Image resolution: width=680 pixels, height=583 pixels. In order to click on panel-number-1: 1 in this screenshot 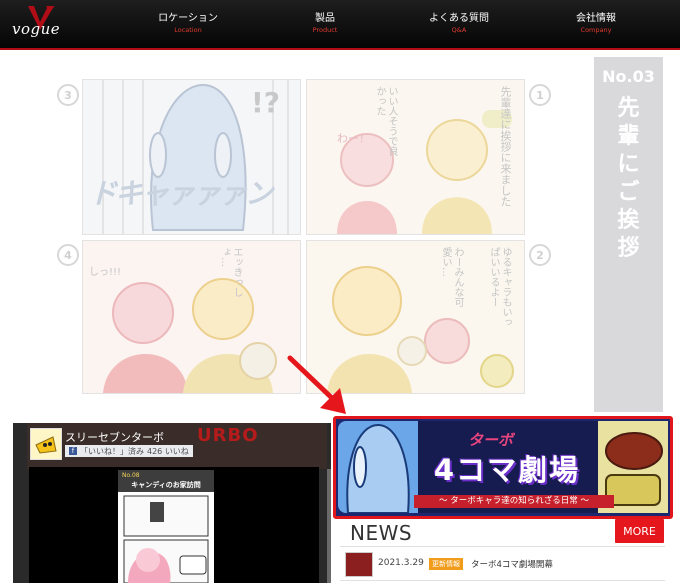, I will do `click(540, 95)`.